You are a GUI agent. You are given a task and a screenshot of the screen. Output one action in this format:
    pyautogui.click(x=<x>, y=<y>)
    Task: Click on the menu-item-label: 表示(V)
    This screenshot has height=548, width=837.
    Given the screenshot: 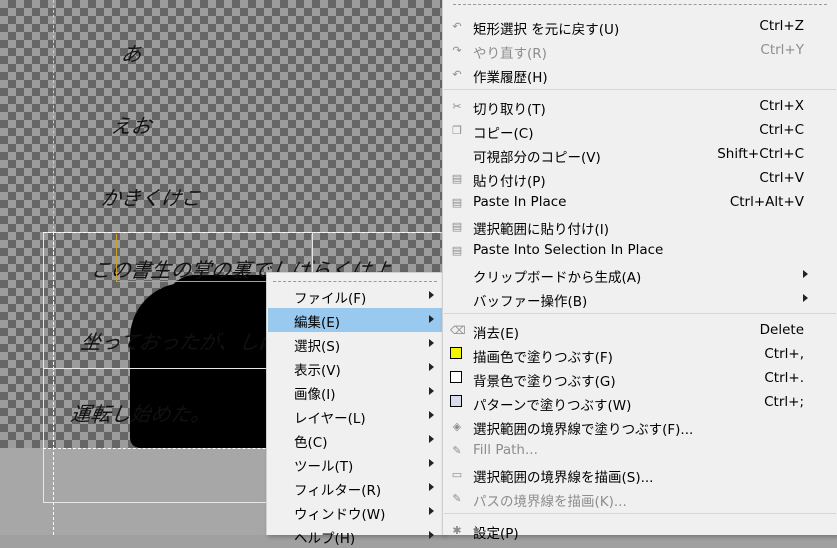 What is the action you would take?
    pyautogui.click(x=317, y=371)
    